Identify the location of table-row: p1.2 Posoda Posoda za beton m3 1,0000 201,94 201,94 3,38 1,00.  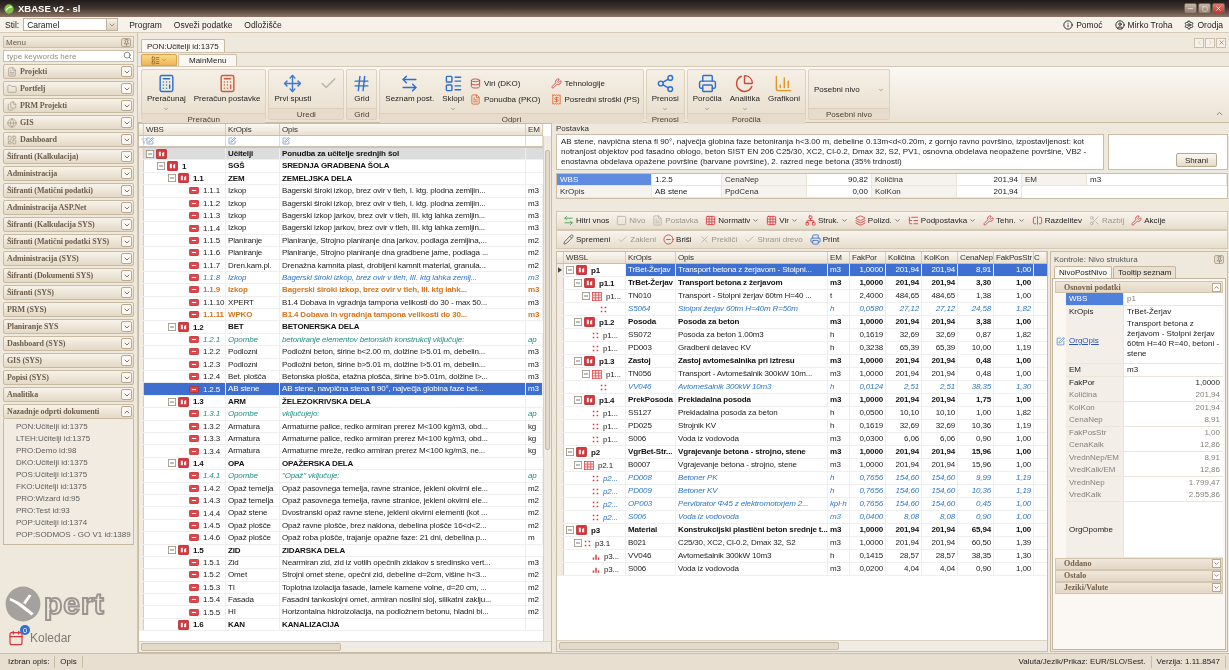
(802, 322).